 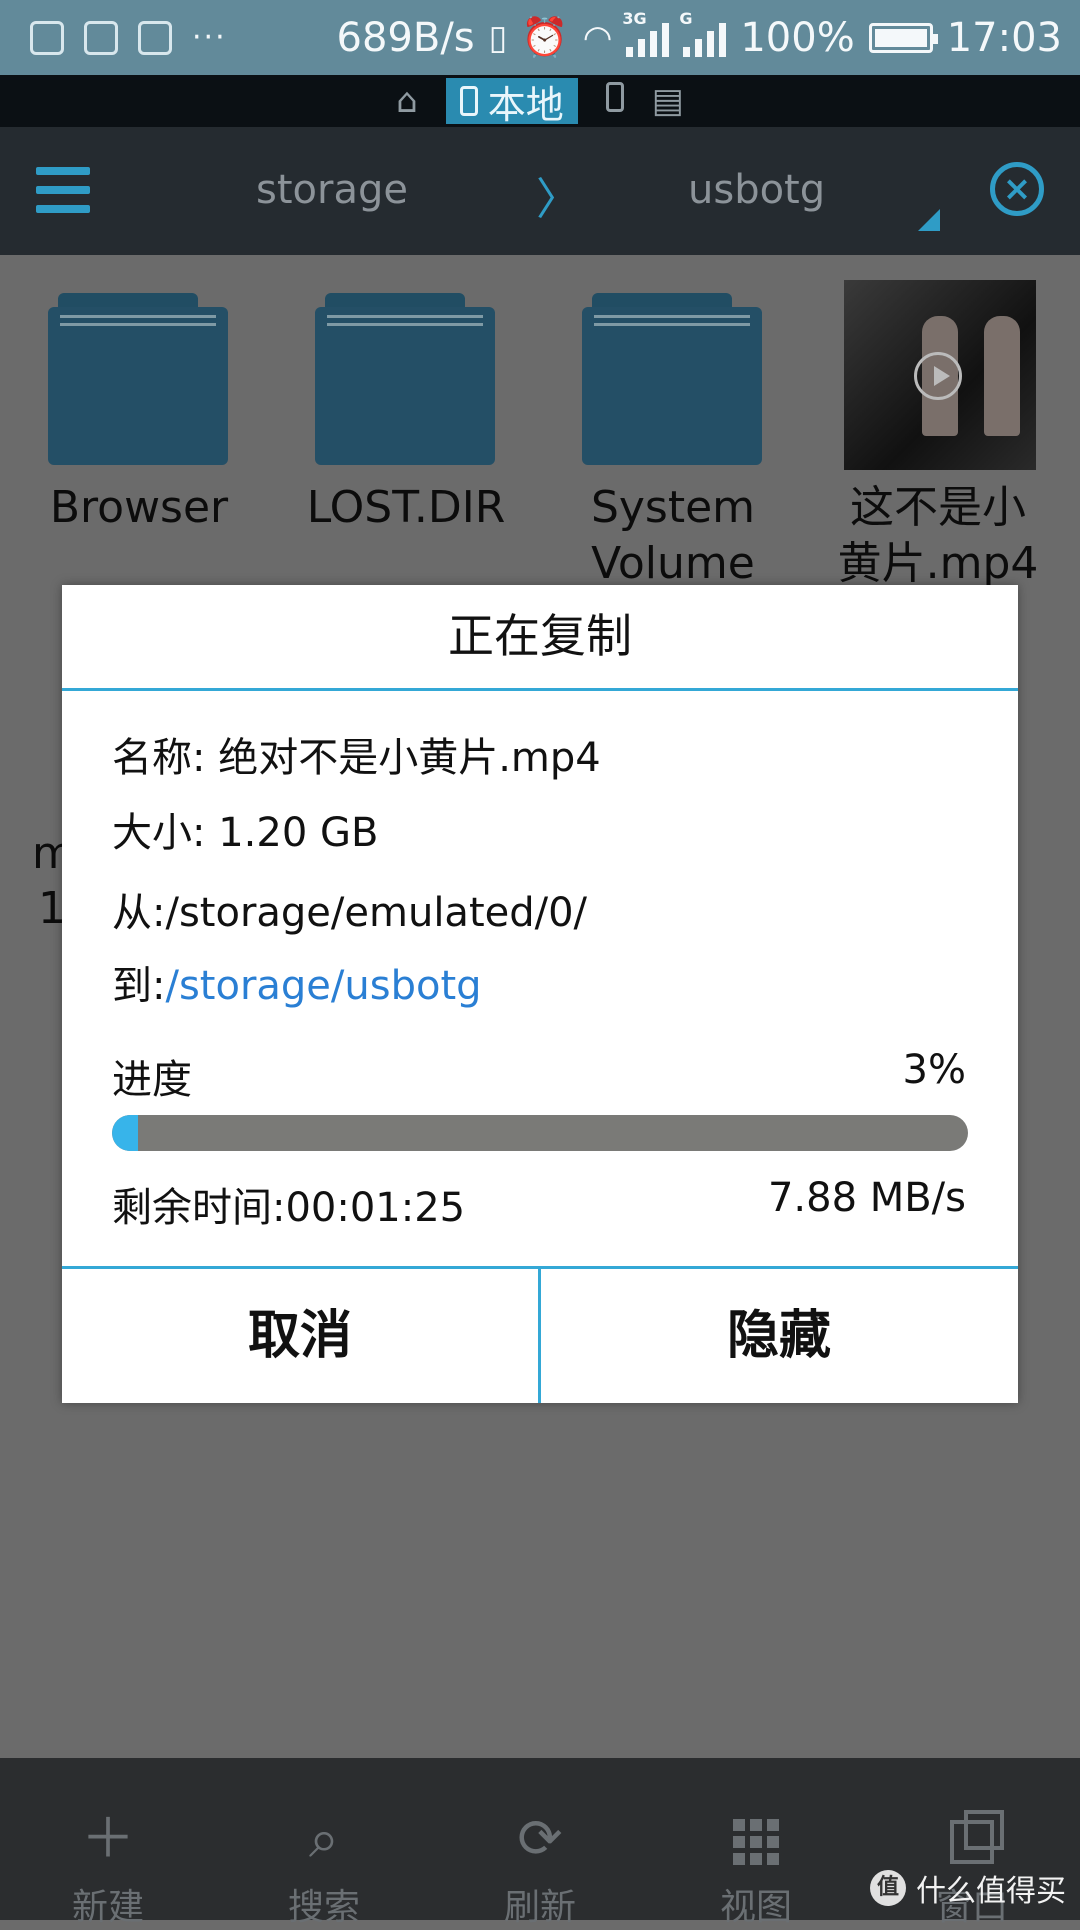 I want to click on hamburger-menu-icon, so click(x=63, y=190).